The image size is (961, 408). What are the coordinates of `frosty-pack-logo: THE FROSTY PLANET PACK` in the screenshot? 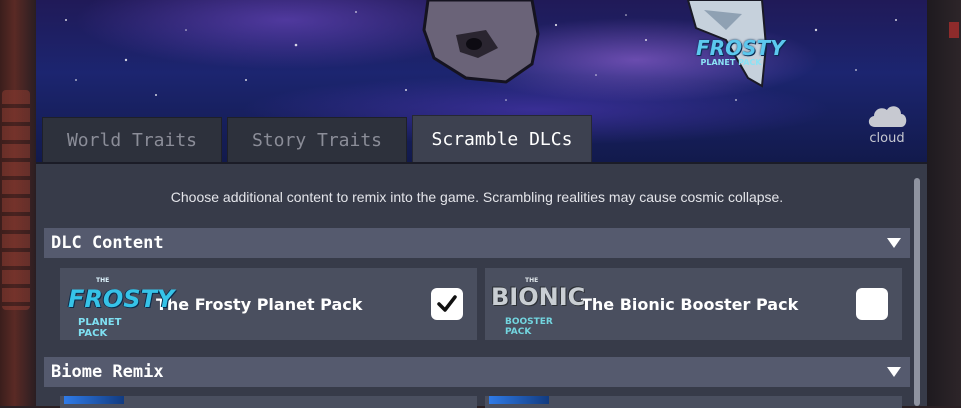 It's located at (121, 308).